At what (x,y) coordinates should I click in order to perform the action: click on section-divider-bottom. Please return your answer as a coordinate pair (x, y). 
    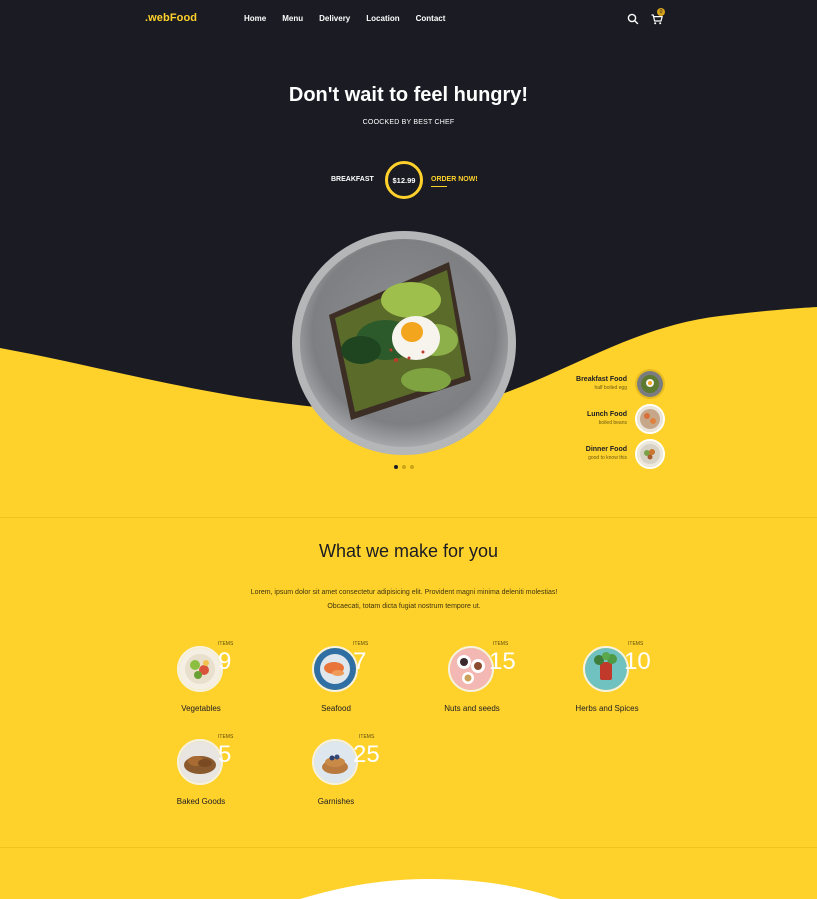
    Looking at the image, I should click on (408, 847).